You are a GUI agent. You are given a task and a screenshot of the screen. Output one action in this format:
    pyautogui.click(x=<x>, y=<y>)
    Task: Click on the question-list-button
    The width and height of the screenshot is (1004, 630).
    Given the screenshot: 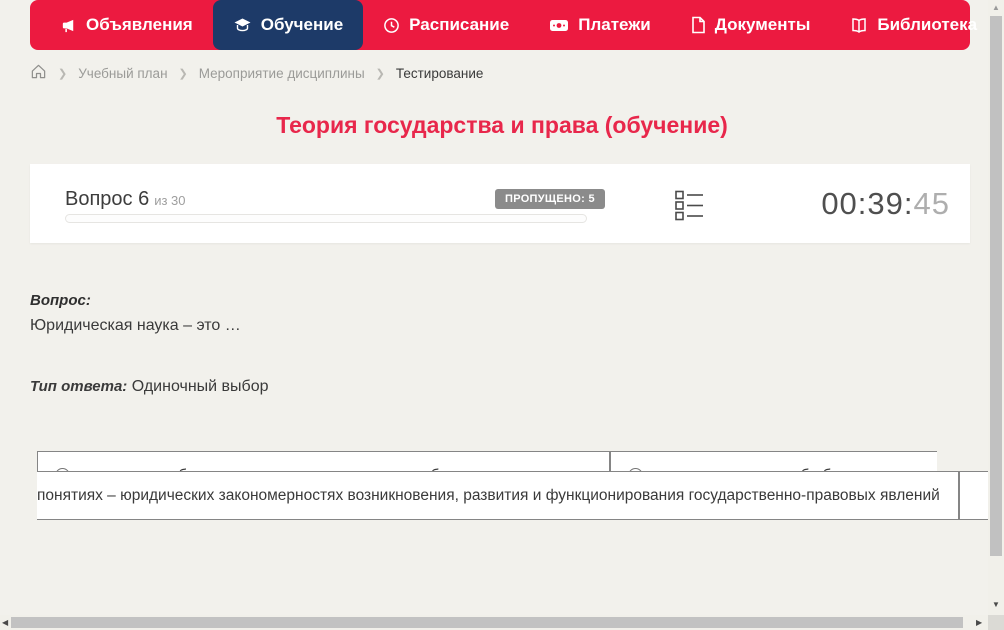 What is the action you would take?
    pyautogui.click(x=689, y=206)
    